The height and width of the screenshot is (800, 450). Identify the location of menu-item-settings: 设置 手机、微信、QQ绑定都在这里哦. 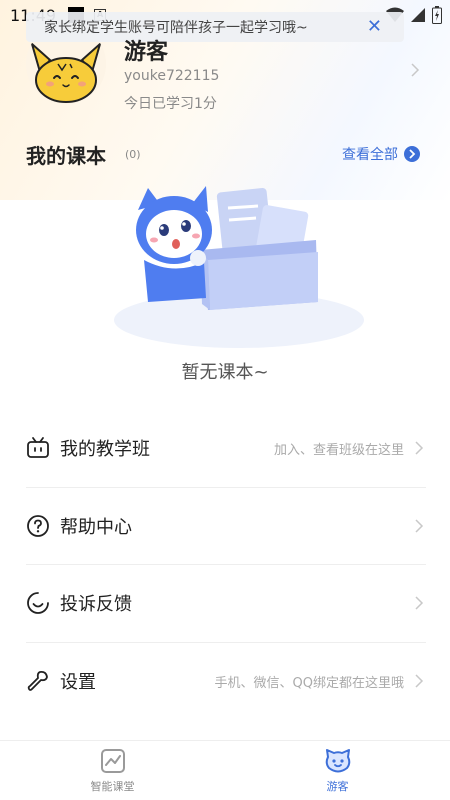
(226, 682).